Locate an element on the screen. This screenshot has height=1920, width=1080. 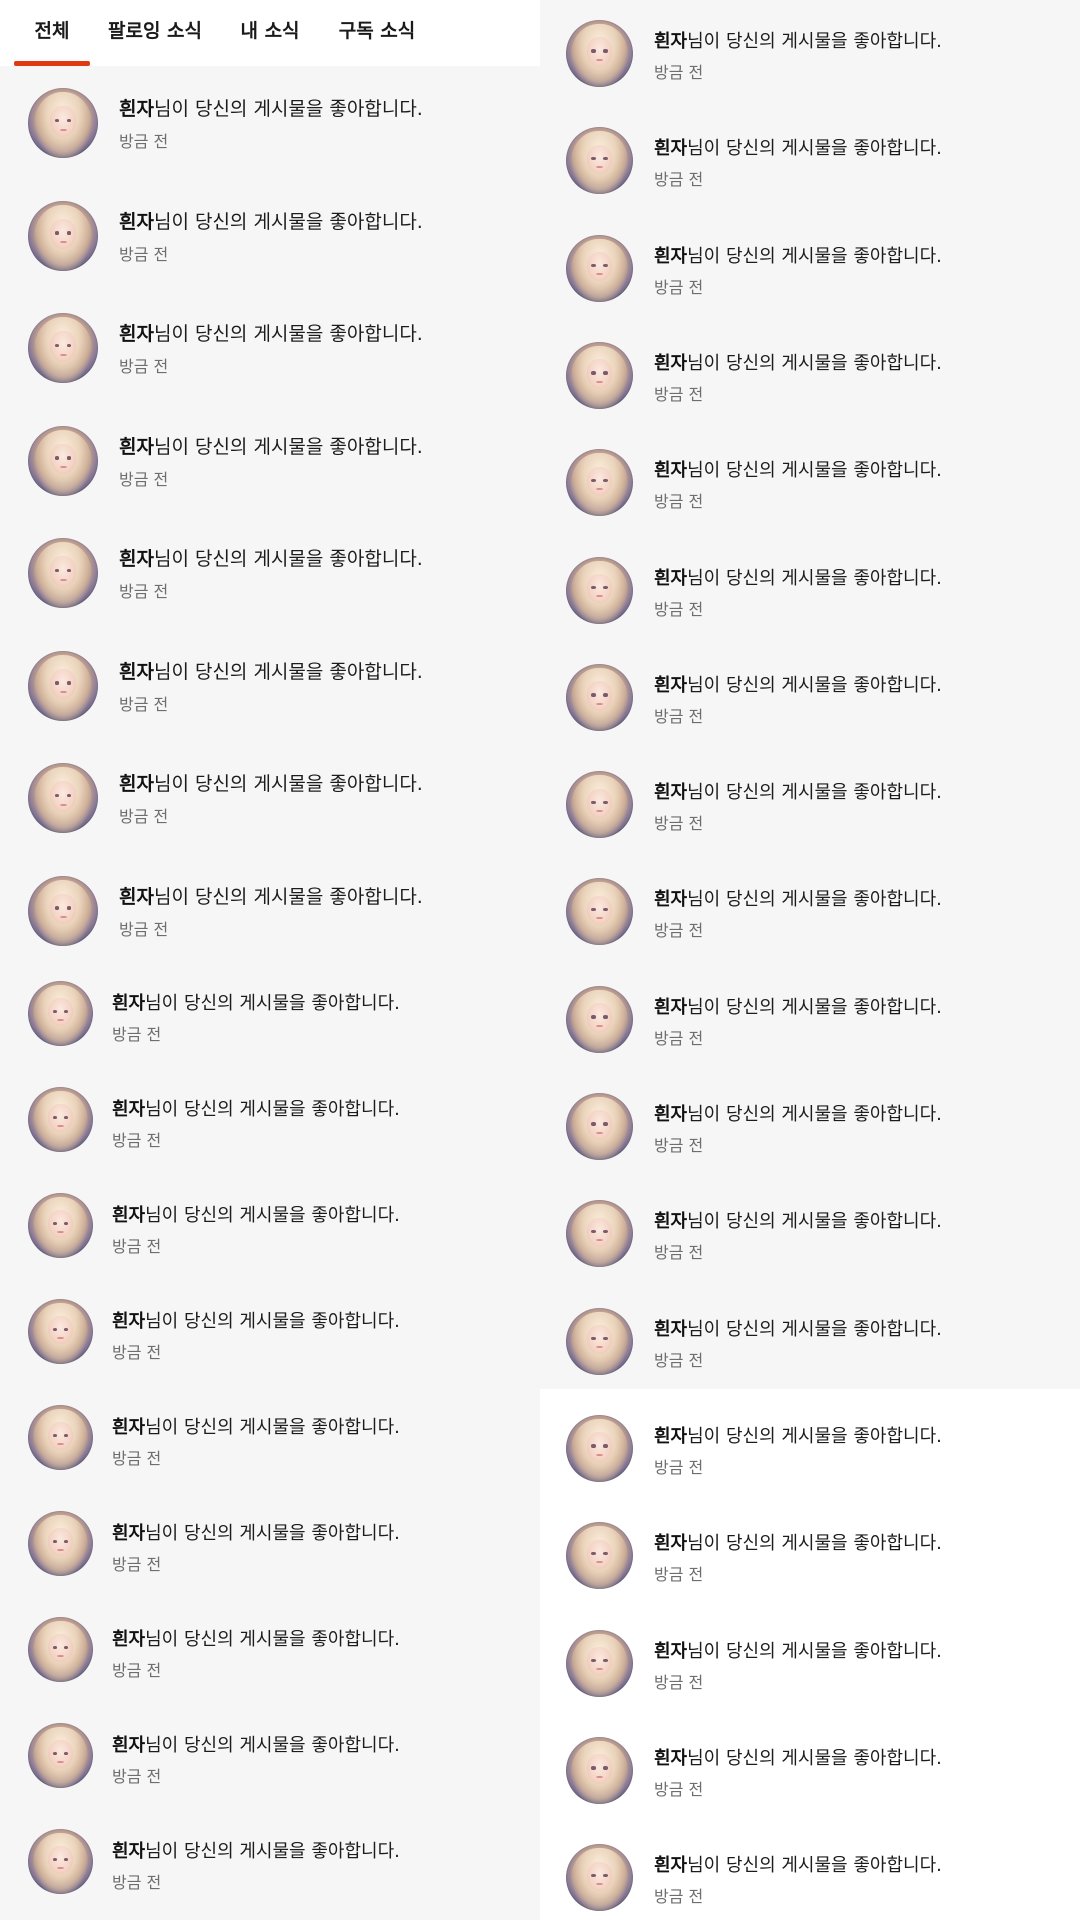
tab-following: 팔로잉 소식 is located at coordinates (155, 31).